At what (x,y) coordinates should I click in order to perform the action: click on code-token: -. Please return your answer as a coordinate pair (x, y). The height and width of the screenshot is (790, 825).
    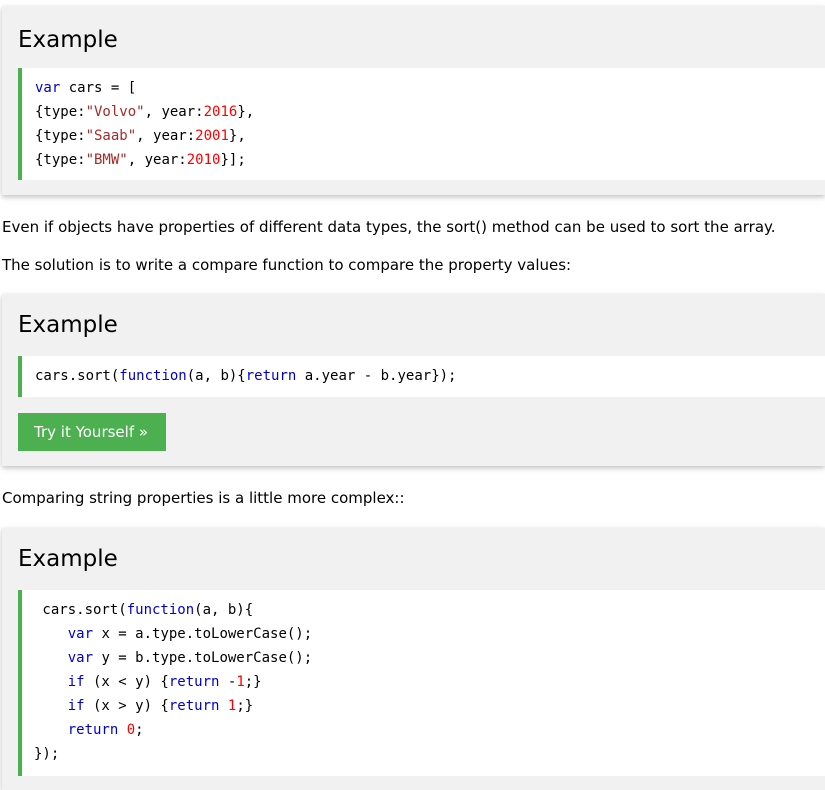
    Looking at the image, I should click on (228, 682).